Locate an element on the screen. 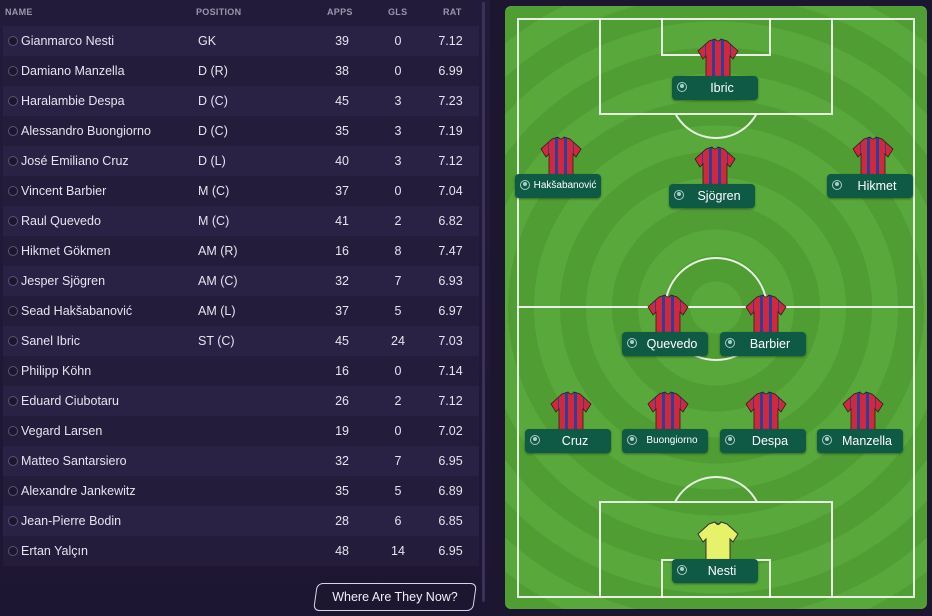 The height and width of the screenshot is (616, 932). header-gls: GLS is located at coordinates (397, 12).